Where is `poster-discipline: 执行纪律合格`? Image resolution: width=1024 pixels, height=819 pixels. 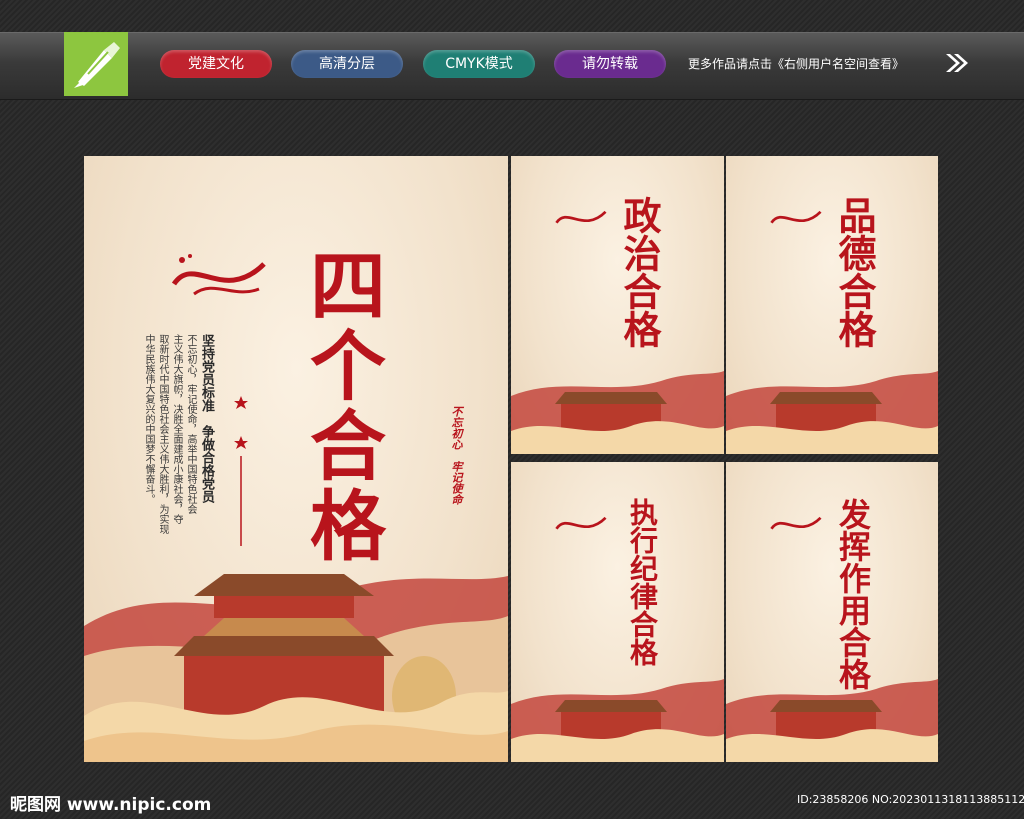 poster-discipline: 执行纪律合格 is located at coordinates (617, 612).